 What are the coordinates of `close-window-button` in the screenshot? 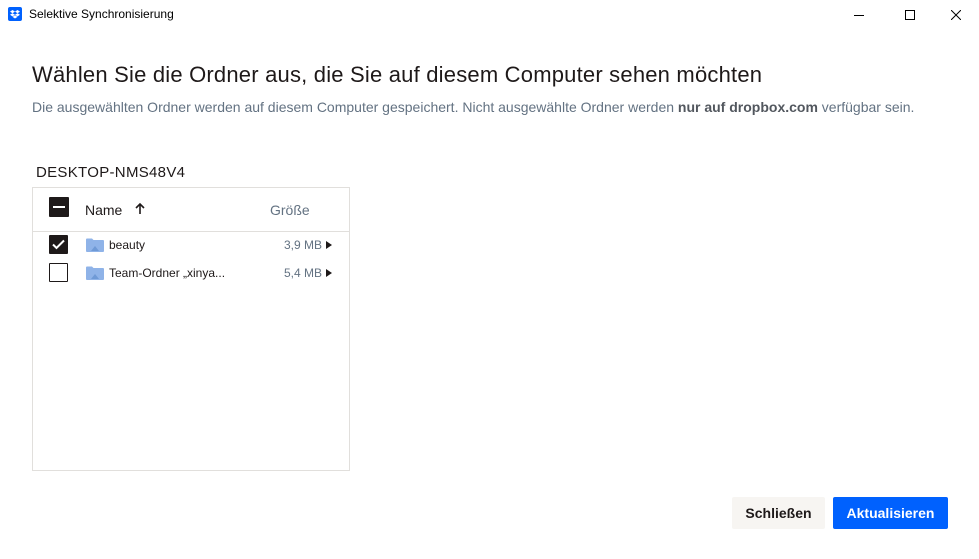 It's located at (956, 15).